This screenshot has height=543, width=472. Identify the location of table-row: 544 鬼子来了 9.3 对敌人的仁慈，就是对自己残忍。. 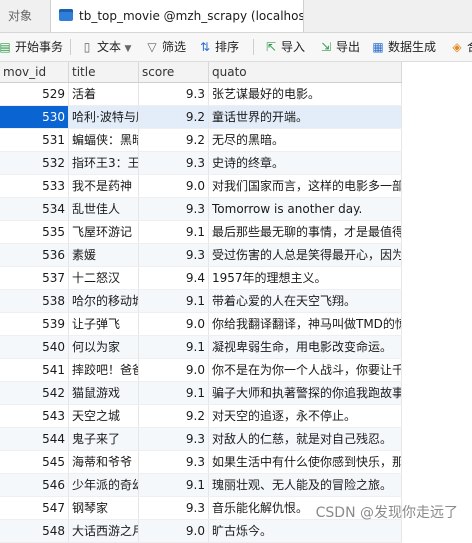
(201, 439).